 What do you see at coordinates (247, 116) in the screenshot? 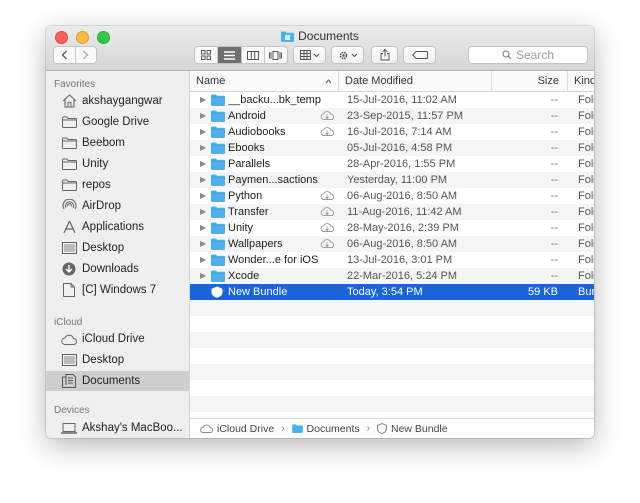
I see `file-name: Android` at bounding box center [247, 116].